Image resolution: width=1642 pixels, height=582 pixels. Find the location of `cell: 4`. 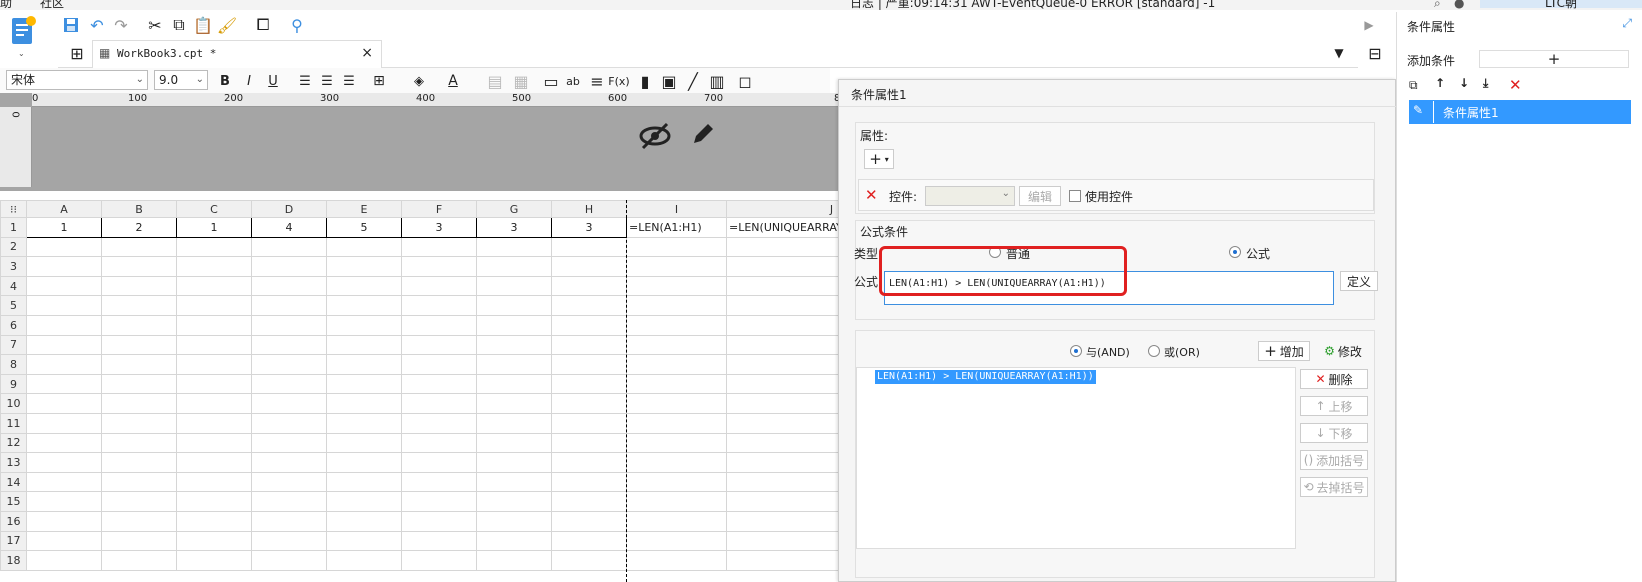

cell: 4 is located at coordinates (289, 227).